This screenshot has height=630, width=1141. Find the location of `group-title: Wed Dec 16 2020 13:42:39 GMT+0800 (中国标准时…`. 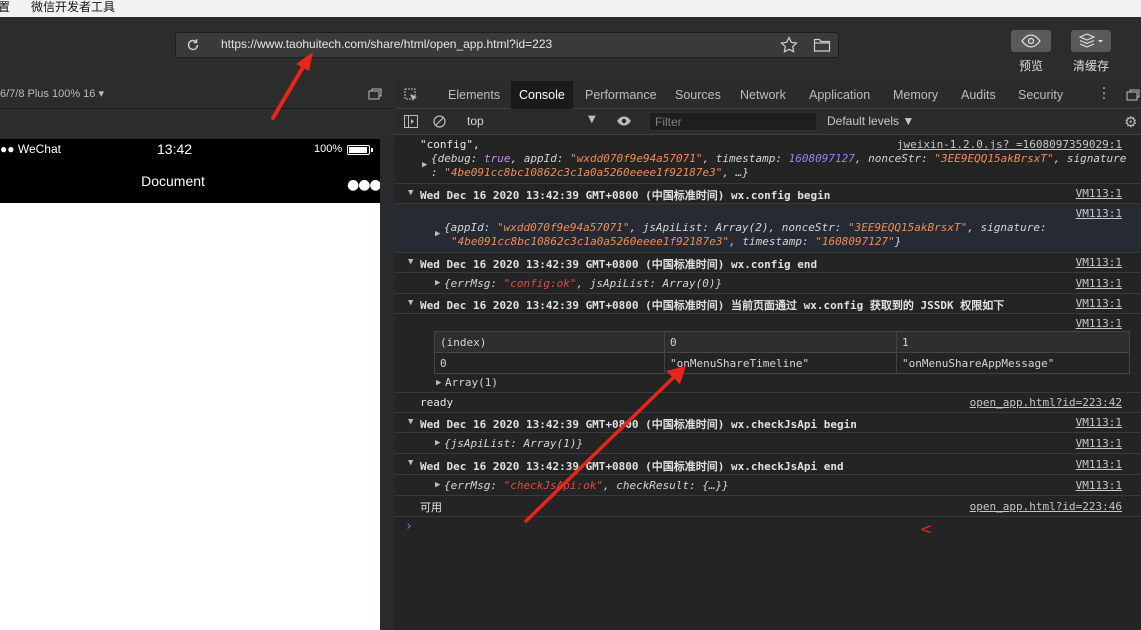

group-title: Wed Dec 16 2020 13:42:39 GMT+0800 (中国标准时… is located at coordinates (632, 466).